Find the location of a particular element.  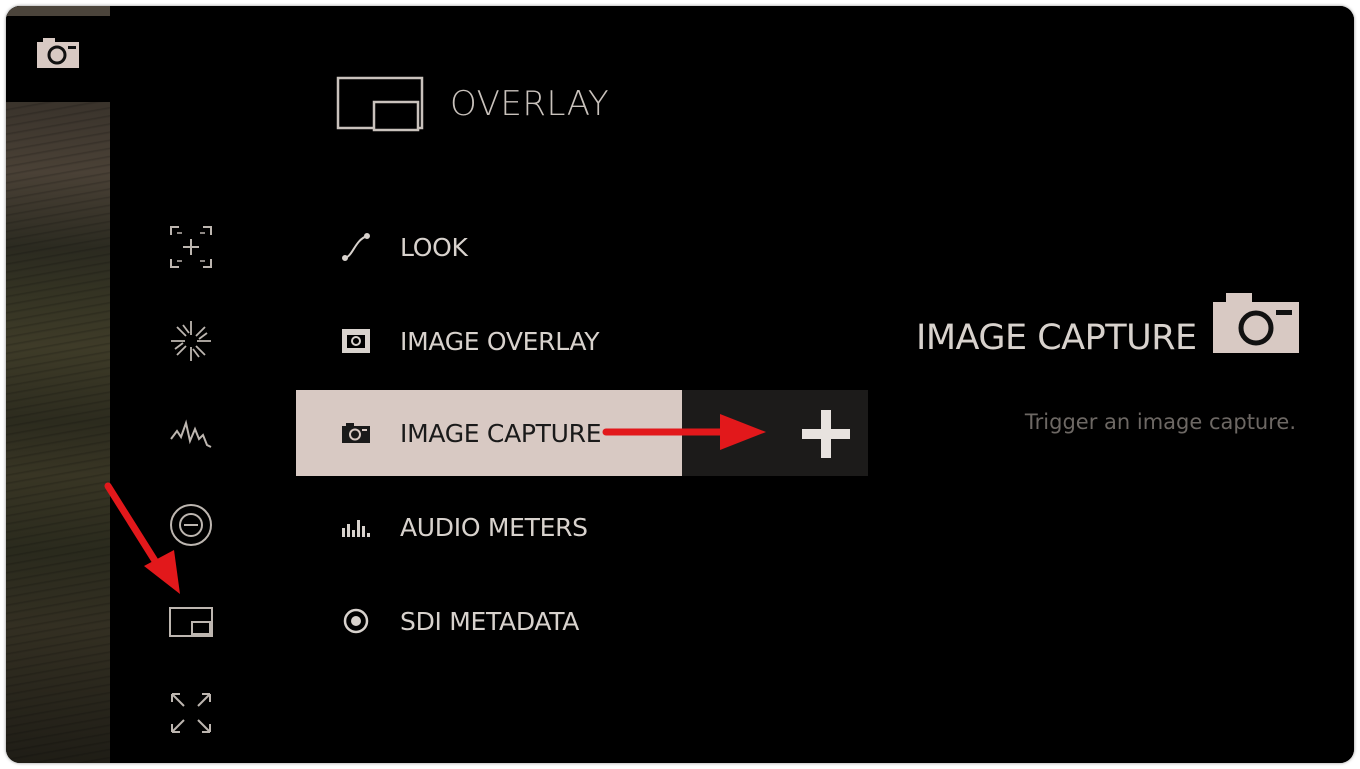

menu-item-look: LOOK is located at coordinates (489, 247).